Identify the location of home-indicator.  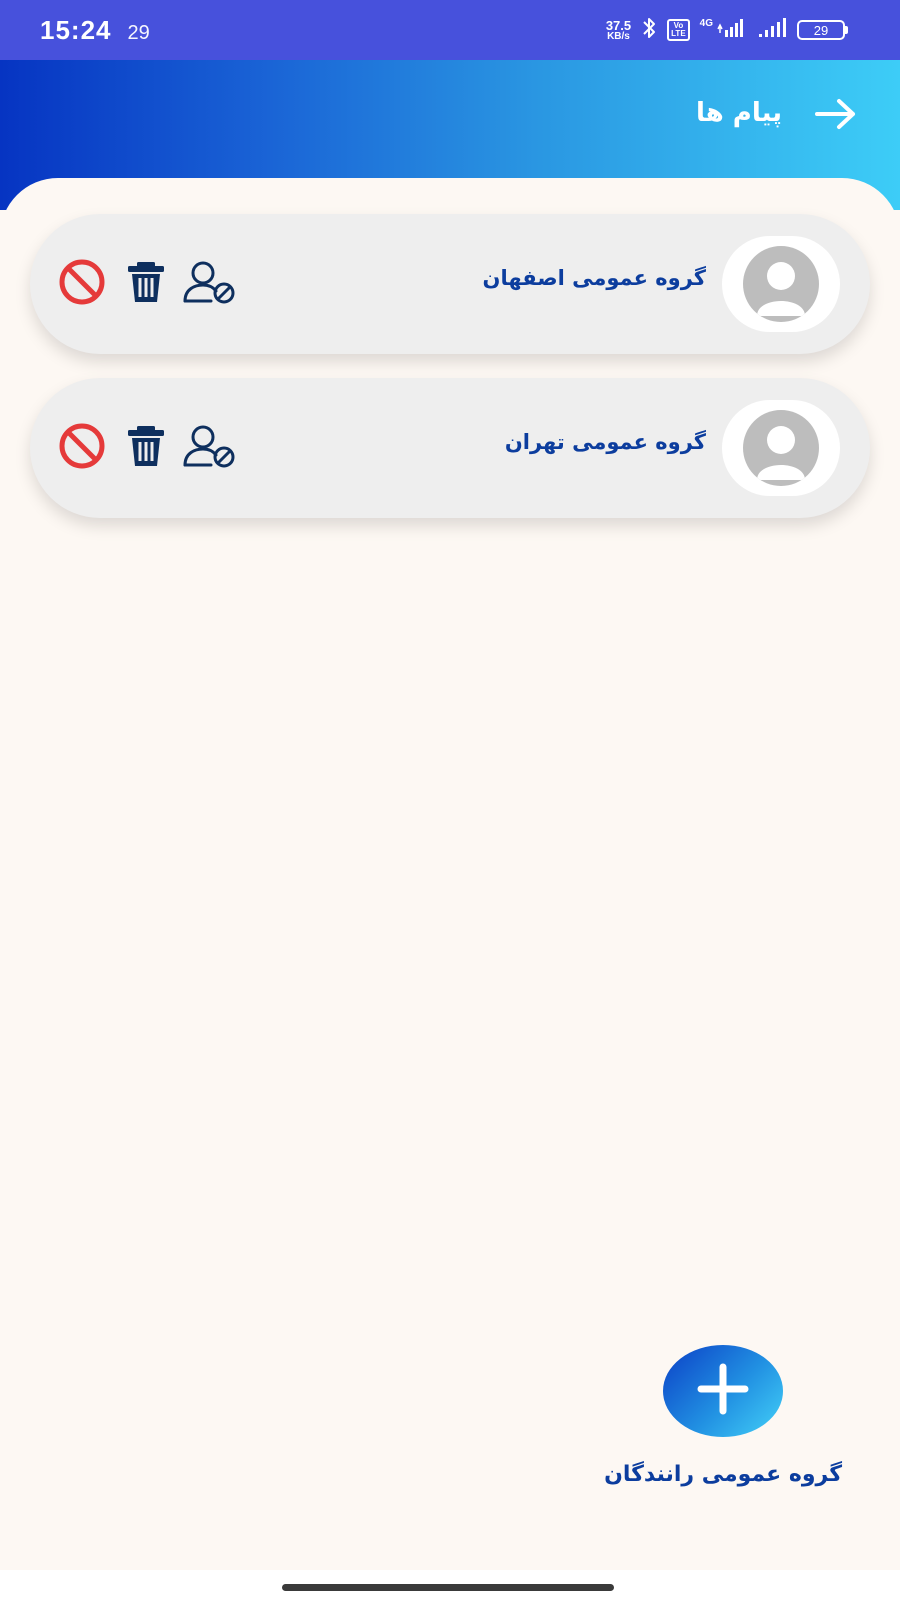
(448, 1587).